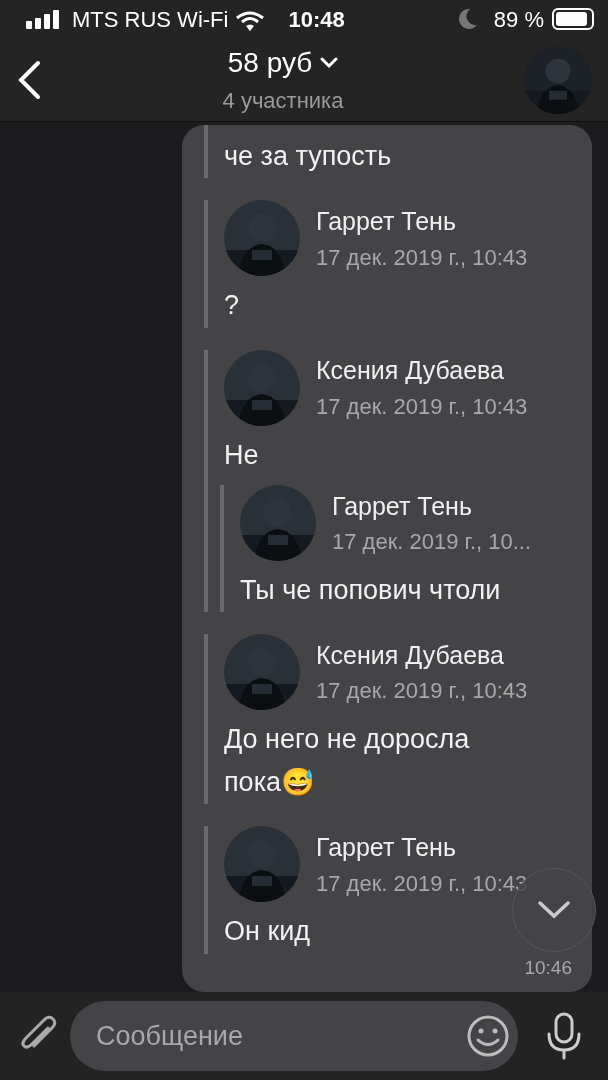  What do you see at coordinates (573, 19) in the screenshot?
I see `battery-icon` at bounding box center [573, 19].